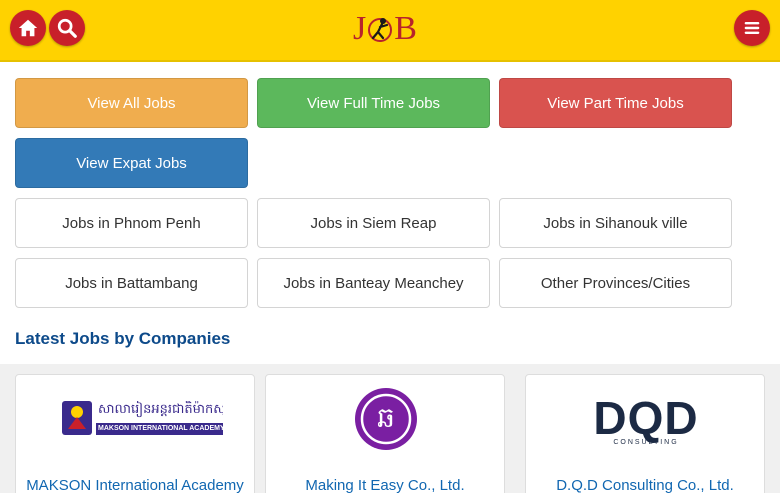 This screenshot has height=493, width=780. Describe the element at coordinates (123, 338) in the screenshot. I see `companies-section-title: Latest Jobs by Companies` at that location.